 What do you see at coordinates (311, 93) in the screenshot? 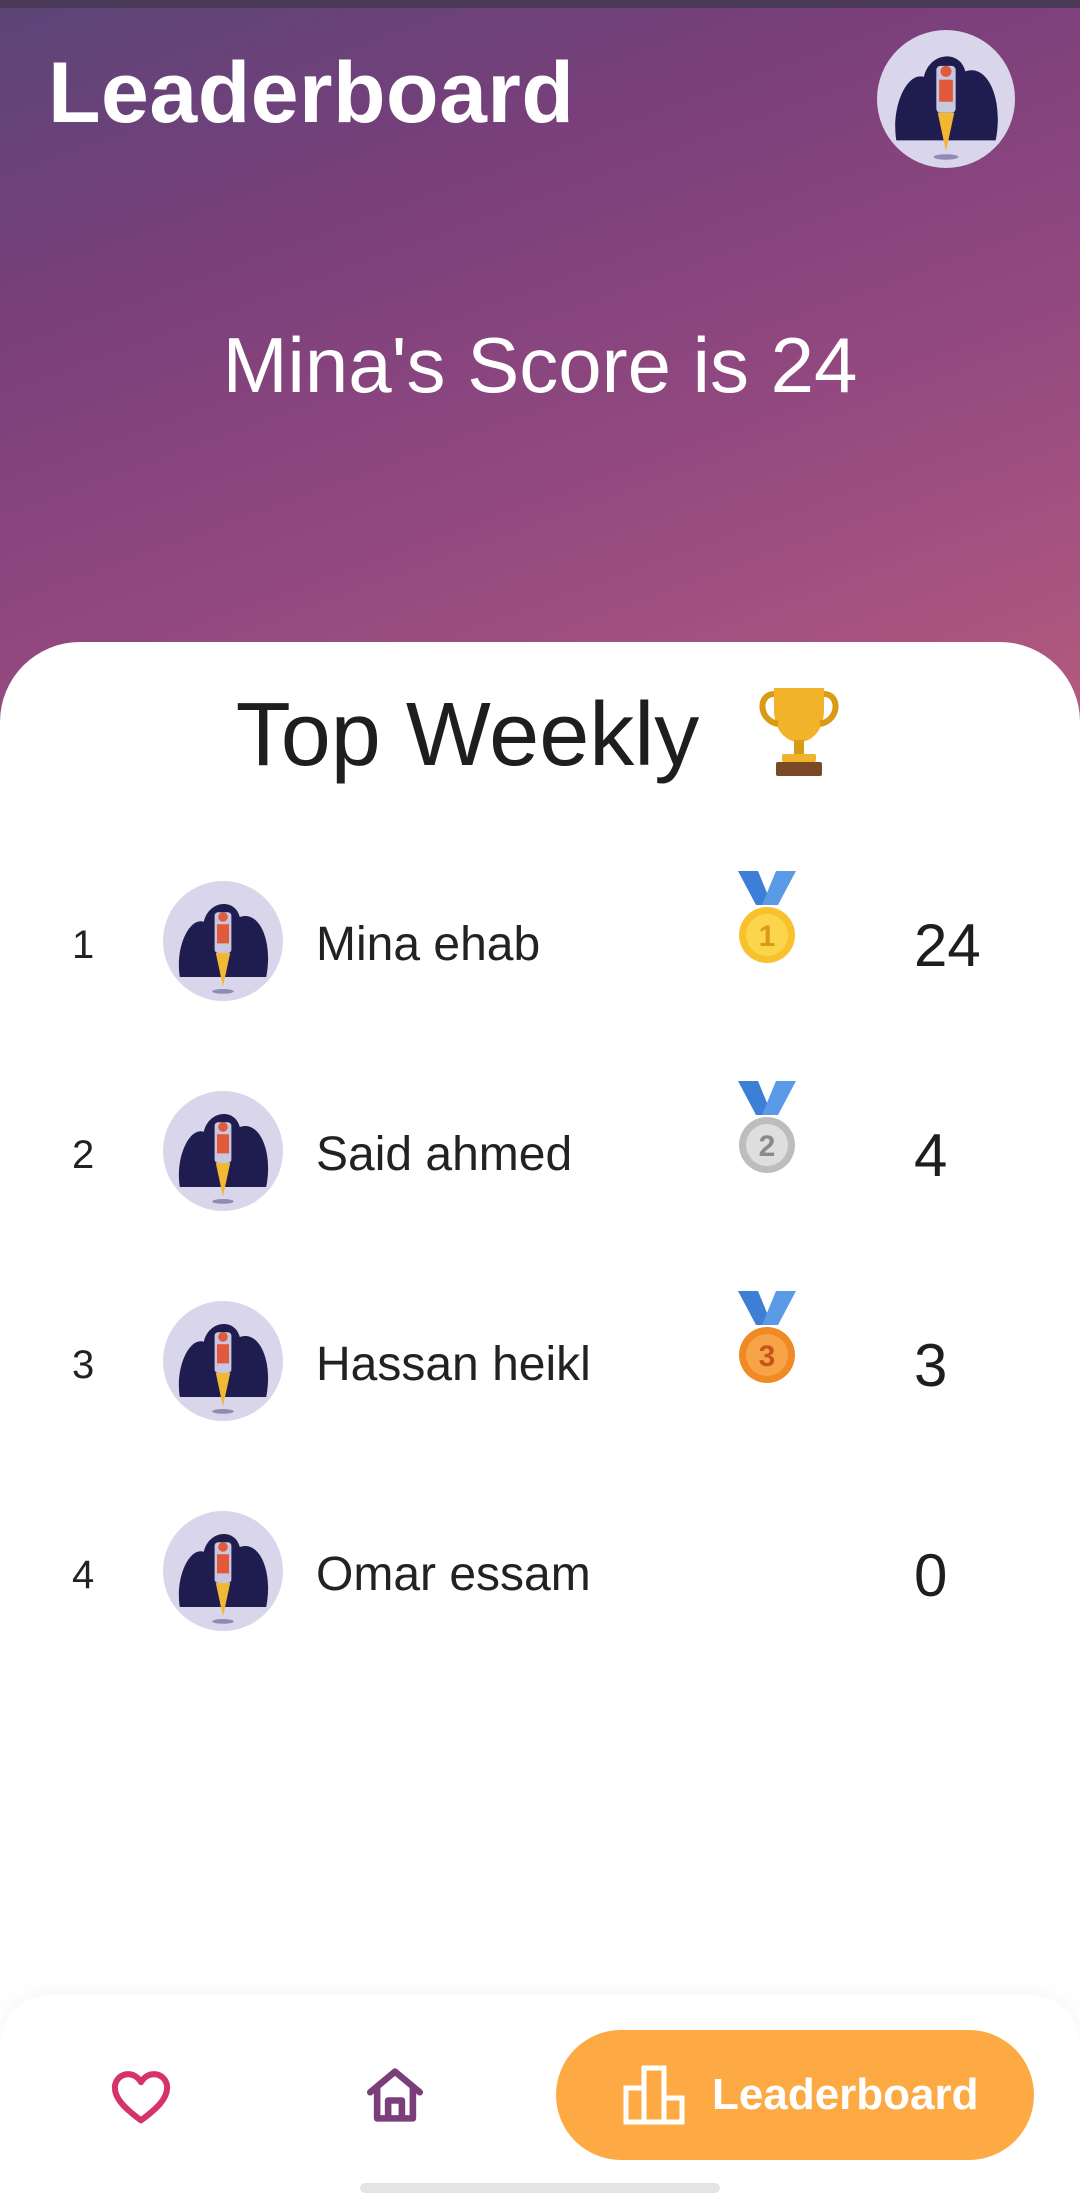
I see `page-title: Leaderboard` at bounding box center [311, 93].